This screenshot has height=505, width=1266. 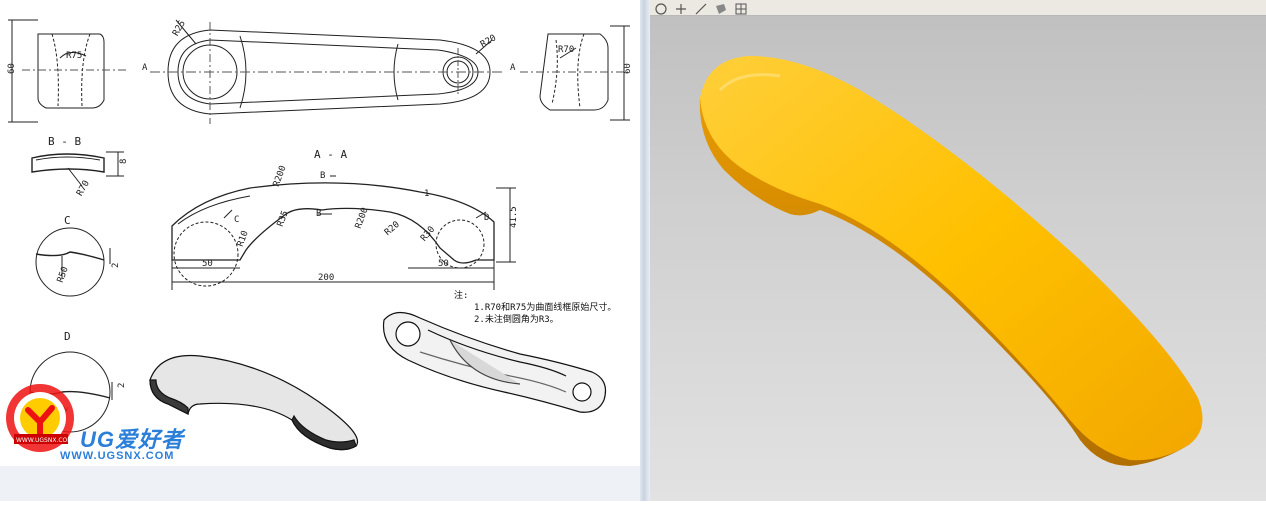 I want to click on c-dim: 2, so click(x=116, y=265).